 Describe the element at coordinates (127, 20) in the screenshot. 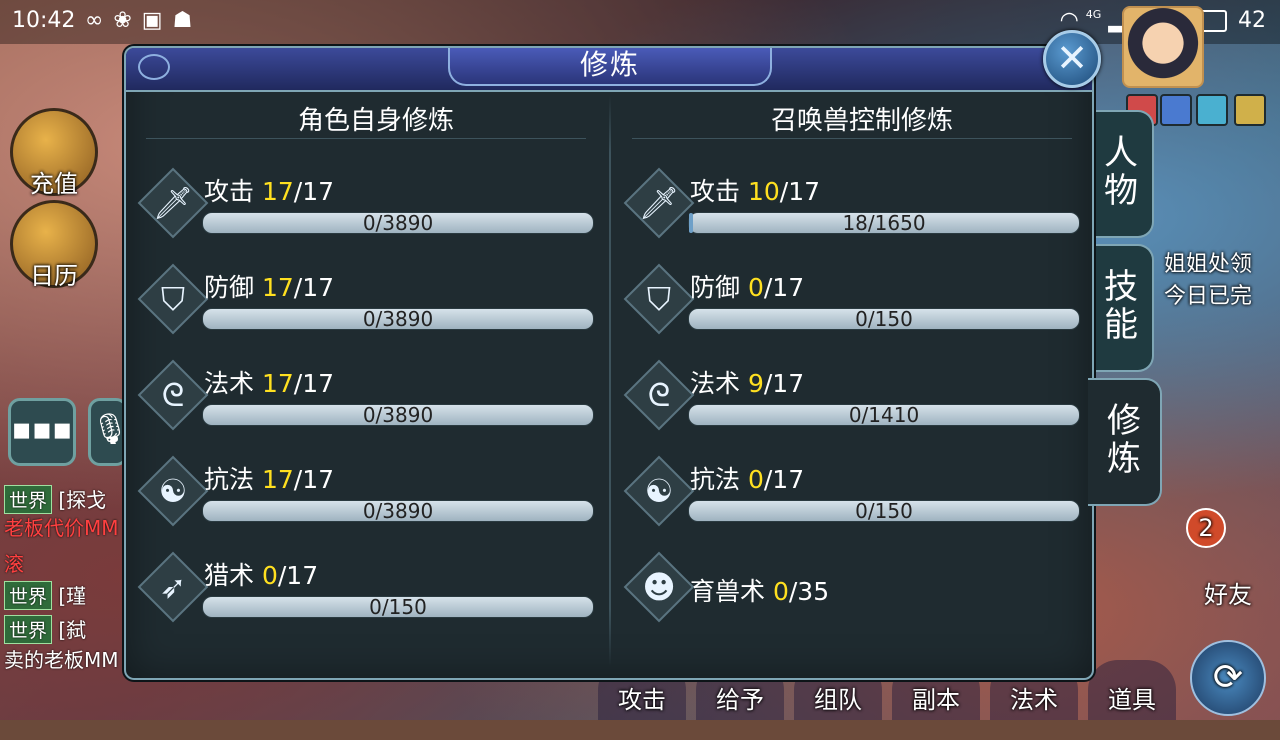

I see `paw-icon: ❀` at that location.